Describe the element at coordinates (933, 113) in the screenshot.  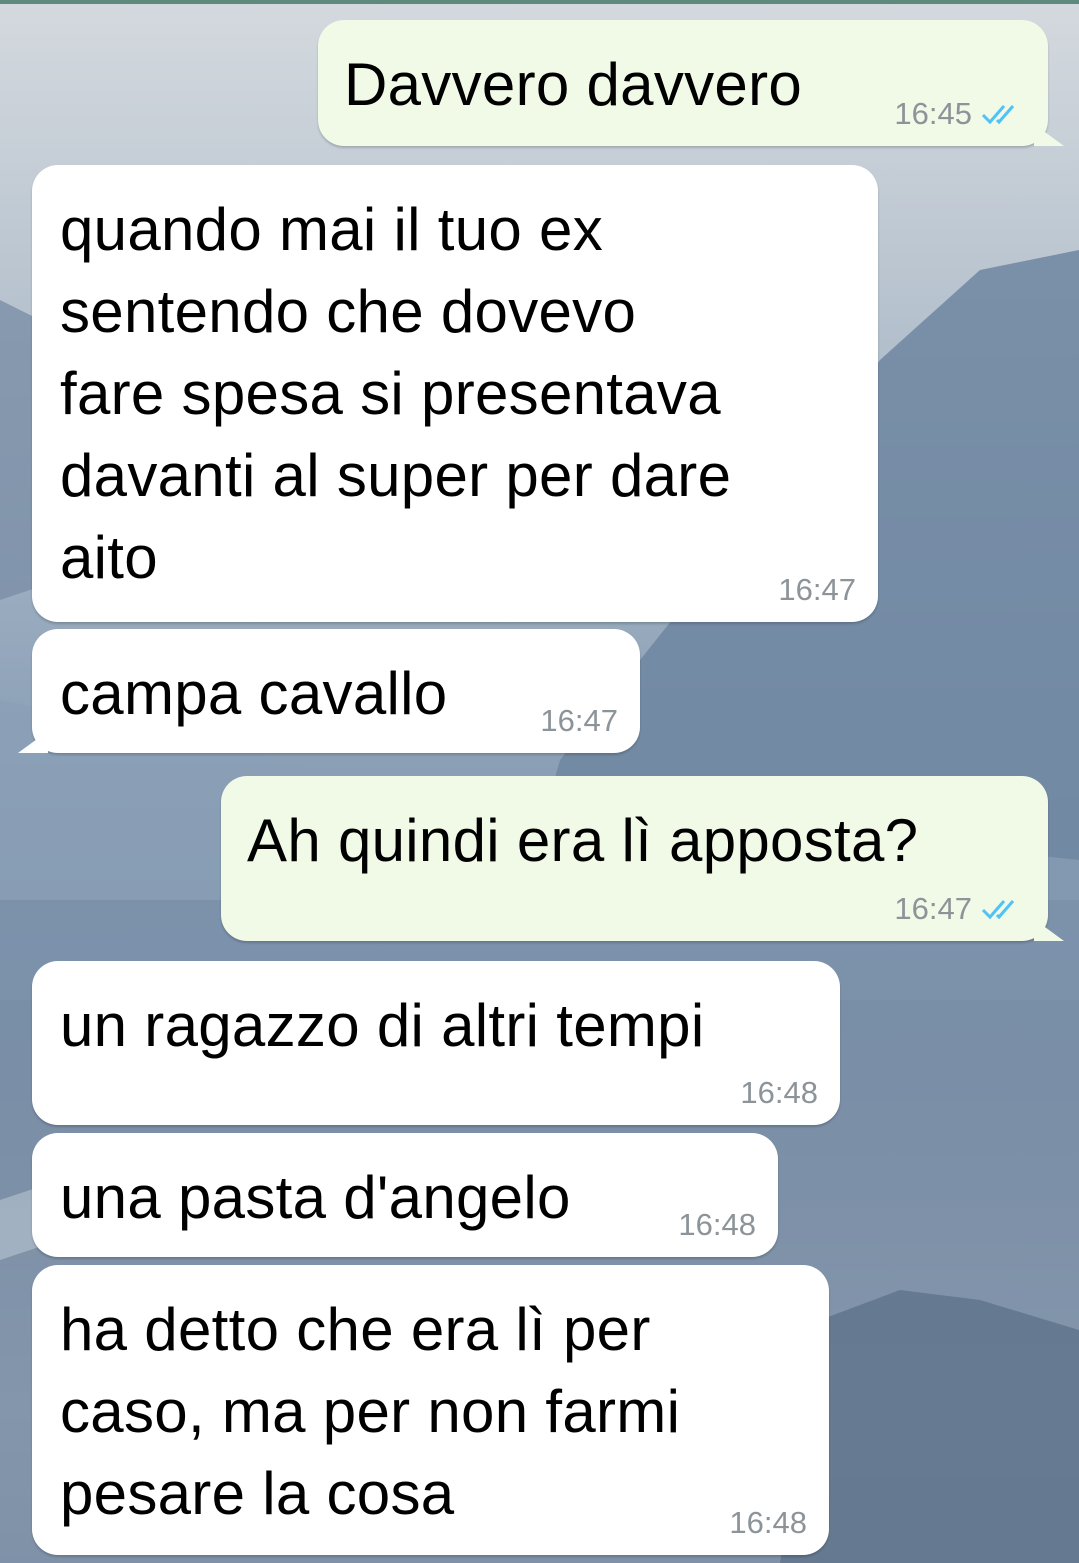
I see `message-time: 16:45` at that location.